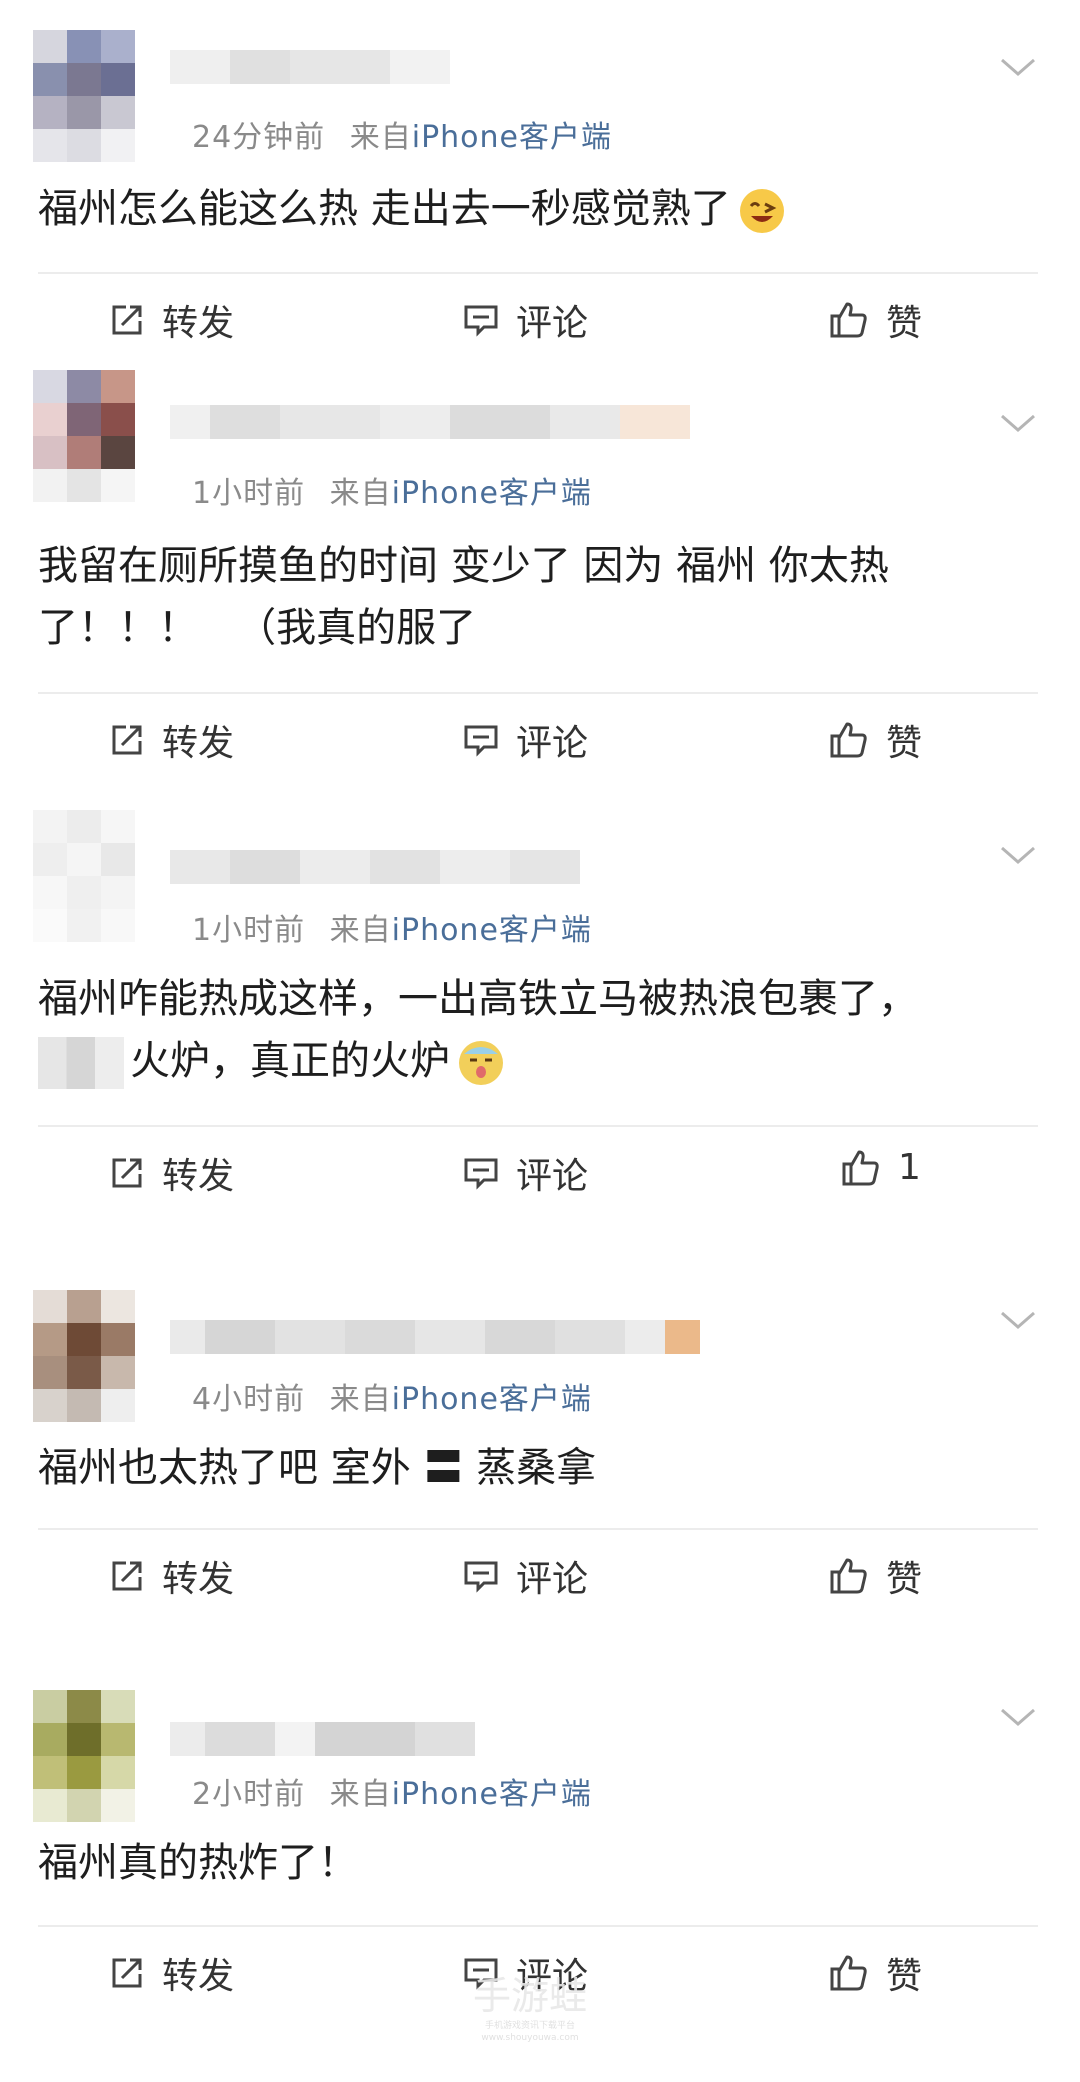  Describe the element at coordinates (463, 566) in the screenshot. I see `post-text-line: 我留在厕所摸鱼的时间 变少了 因为 福州 你太热` at that location.